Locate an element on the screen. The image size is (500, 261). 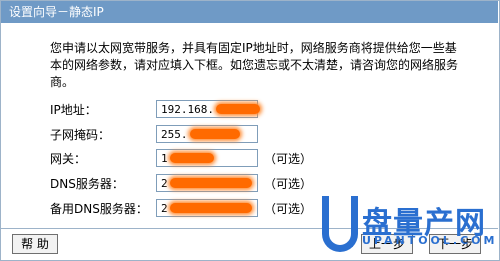
dns-value: 2 is located at coordinates (164, 183).